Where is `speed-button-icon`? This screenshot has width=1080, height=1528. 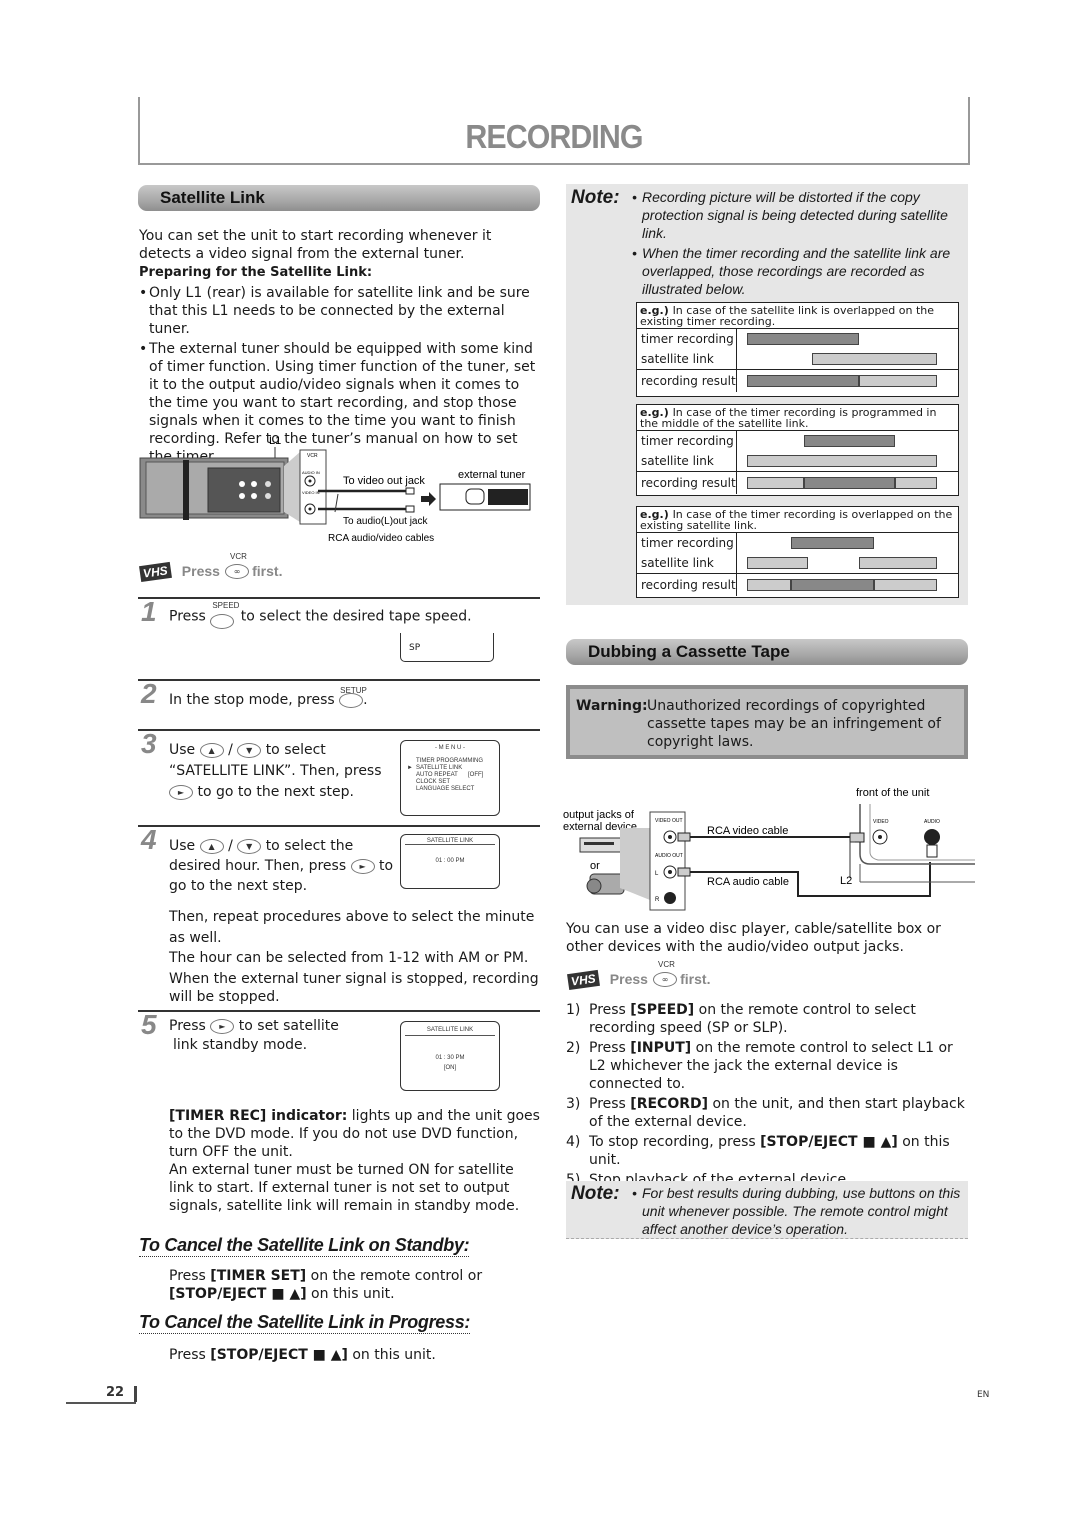
speed-button-icon is located at coordinates (222, 621).